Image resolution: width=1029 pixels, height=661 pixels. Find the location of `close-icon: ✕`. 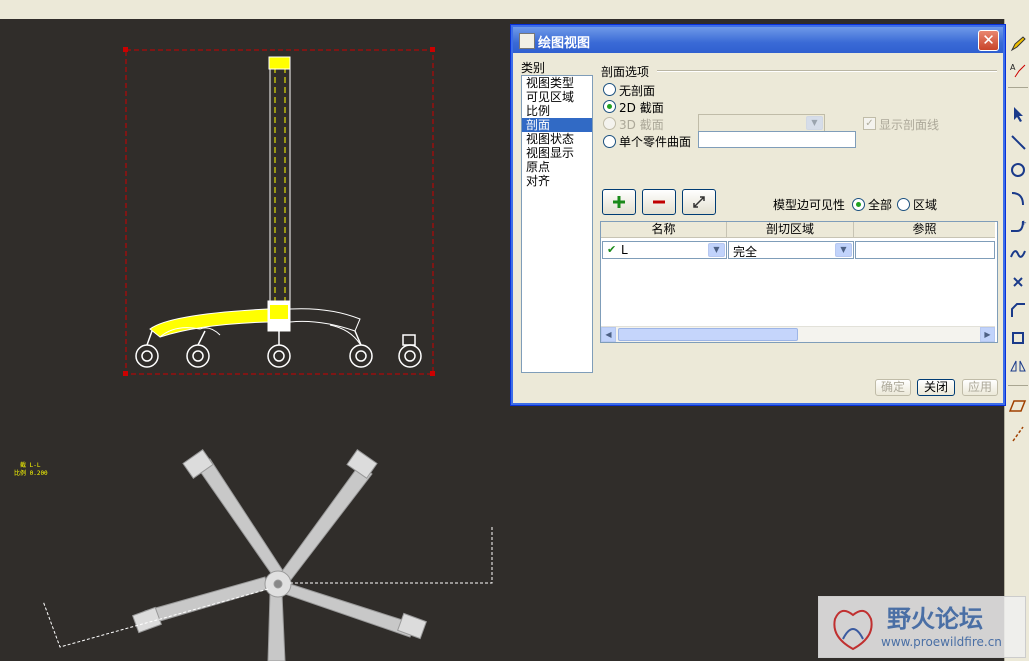

close-icon: ✕ is located at coordinates (988, 40).